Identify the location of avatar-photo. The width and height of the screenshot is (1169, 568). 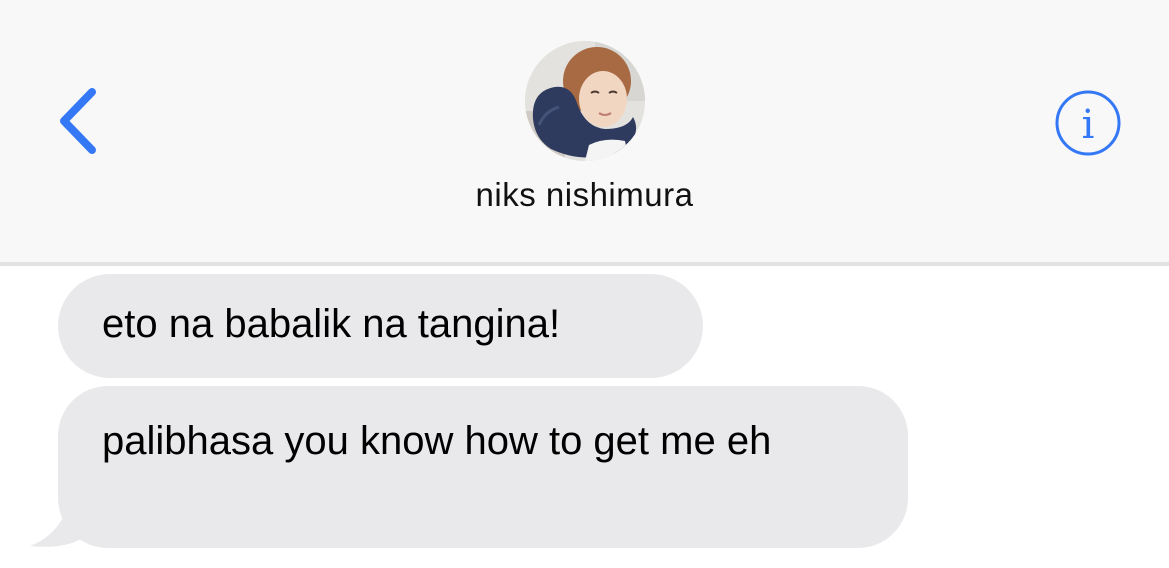
(585, 101).